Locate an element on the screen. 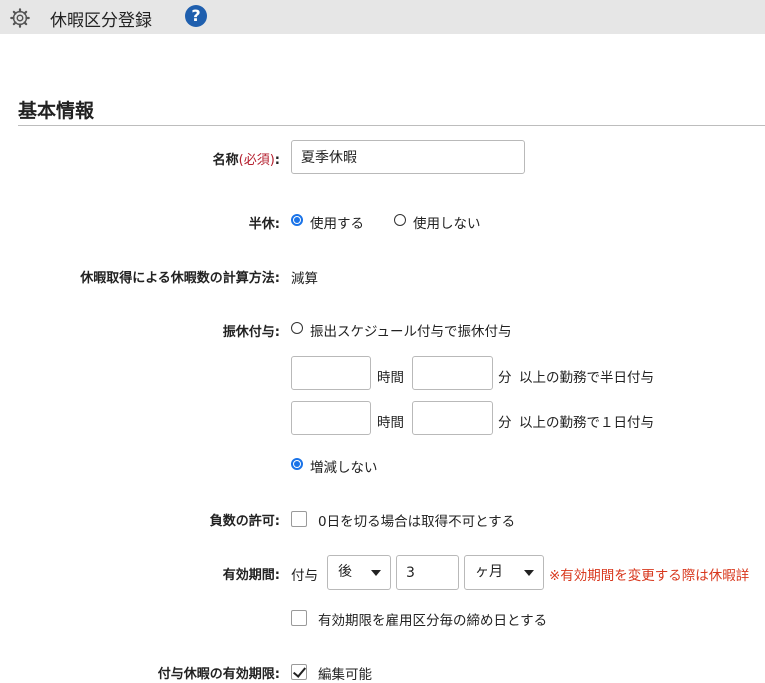  grant-expiry-label: 付与休暇の有効期限: is located at coordinates (218, 674).